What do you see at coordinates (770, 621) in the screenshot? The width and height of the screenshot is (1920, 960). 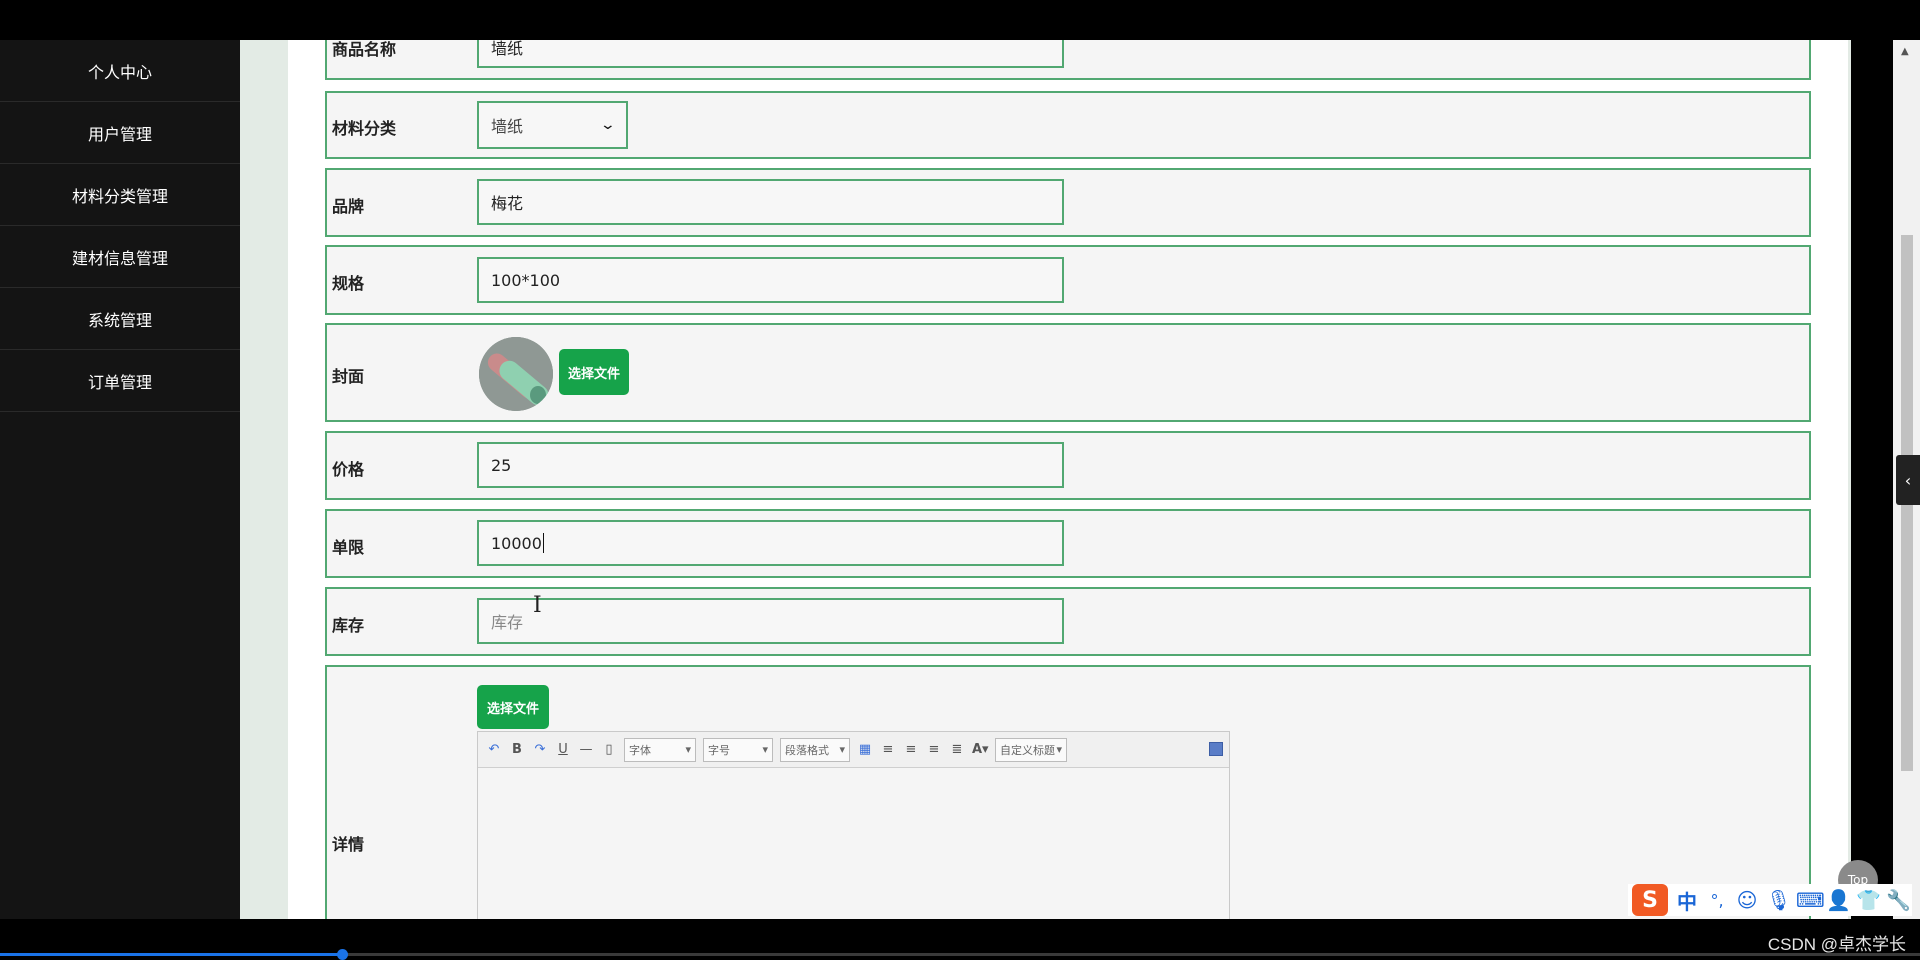 I see `stock-input: 库存` at bounding box center [770, 621].